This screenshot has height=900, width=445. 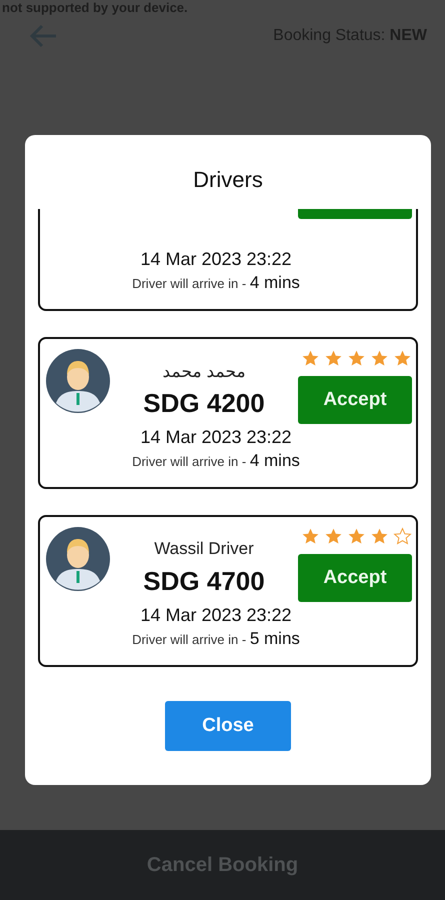 I want to click on dialog-title: Drivers, so click(x=228, y=180).